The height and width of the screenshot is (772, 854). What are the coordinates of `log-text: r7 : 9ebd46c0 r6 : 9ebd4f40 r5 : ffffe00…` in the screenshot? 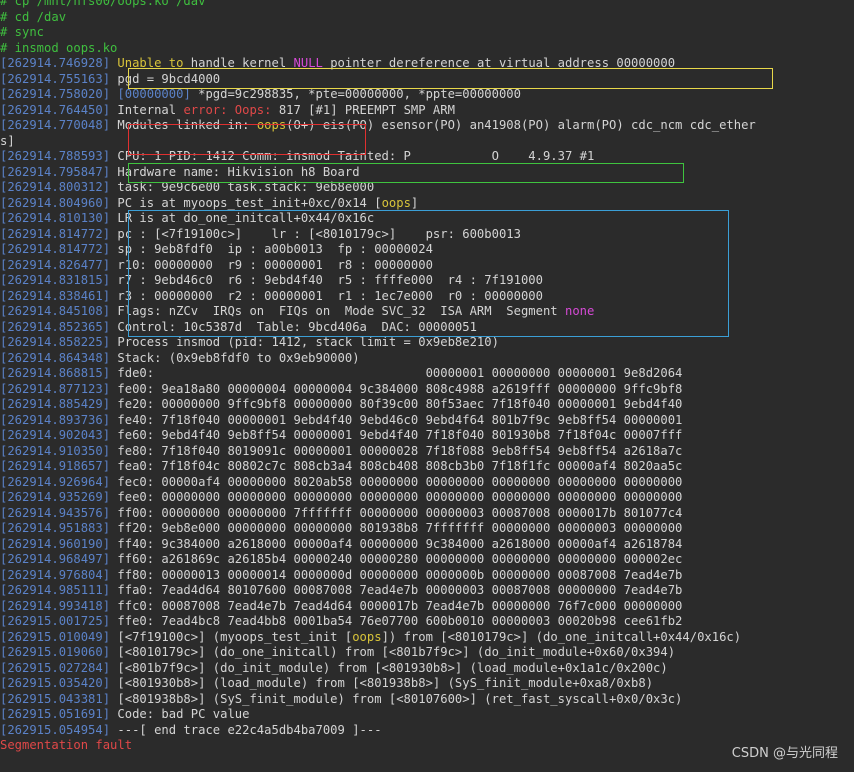 It's located at (326, 280).